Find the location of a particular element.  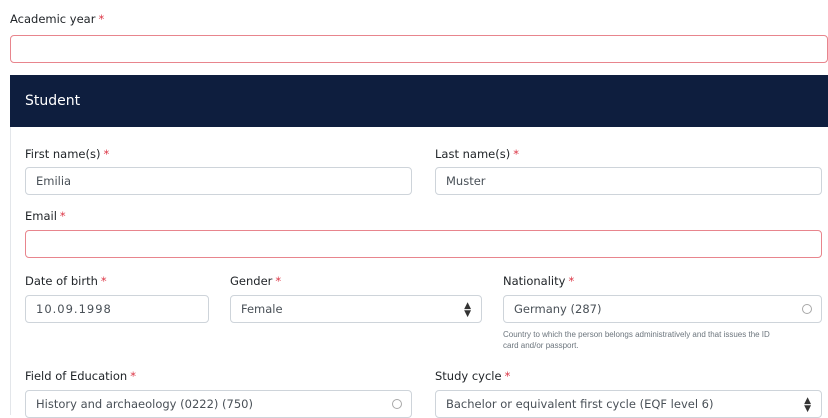

academic-year-label: Academic year * is located at coordinates (57, 19).